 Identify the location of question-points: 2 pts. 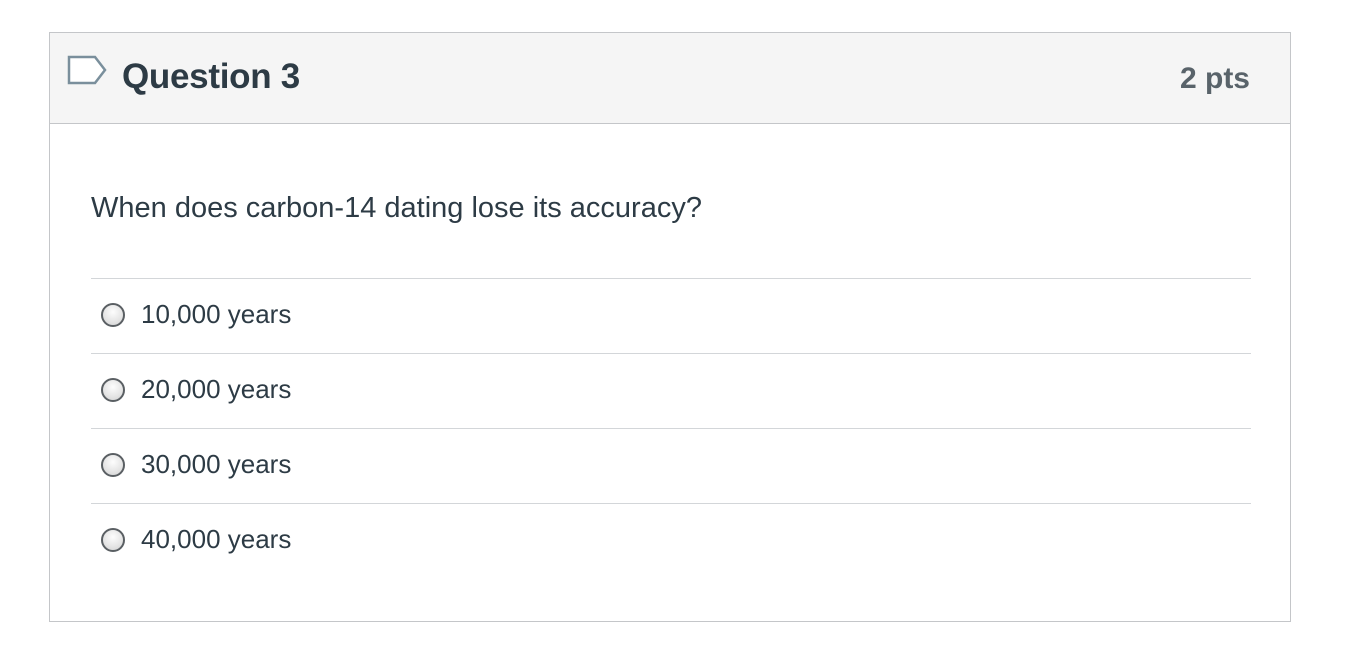
(1214, 78).